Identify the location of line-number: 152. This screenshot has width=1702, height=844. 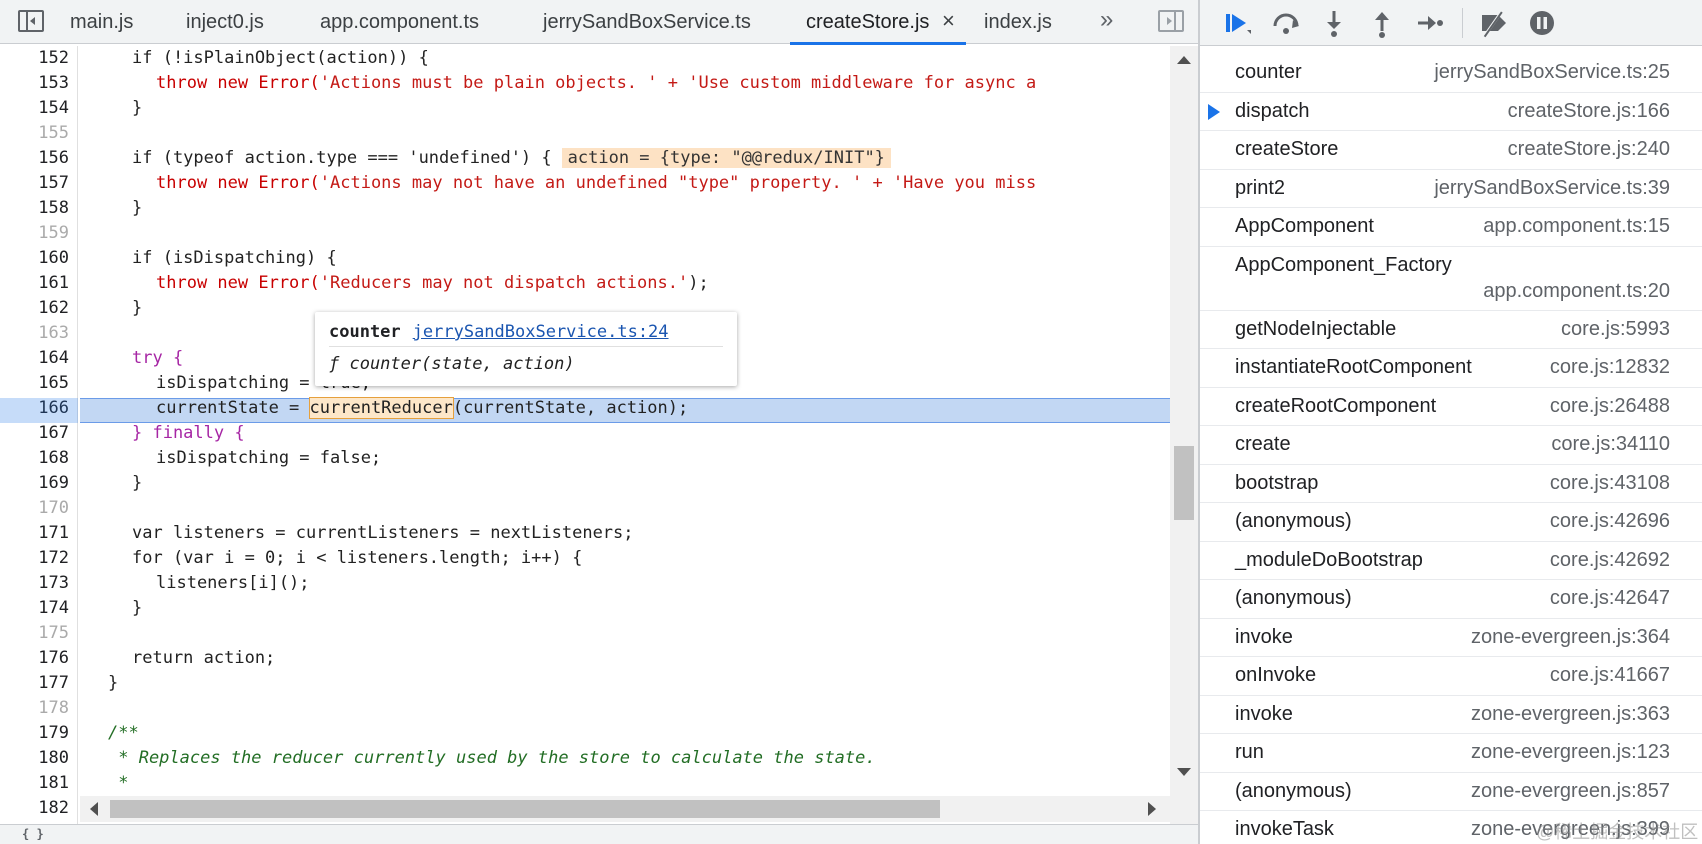
(34, 58).